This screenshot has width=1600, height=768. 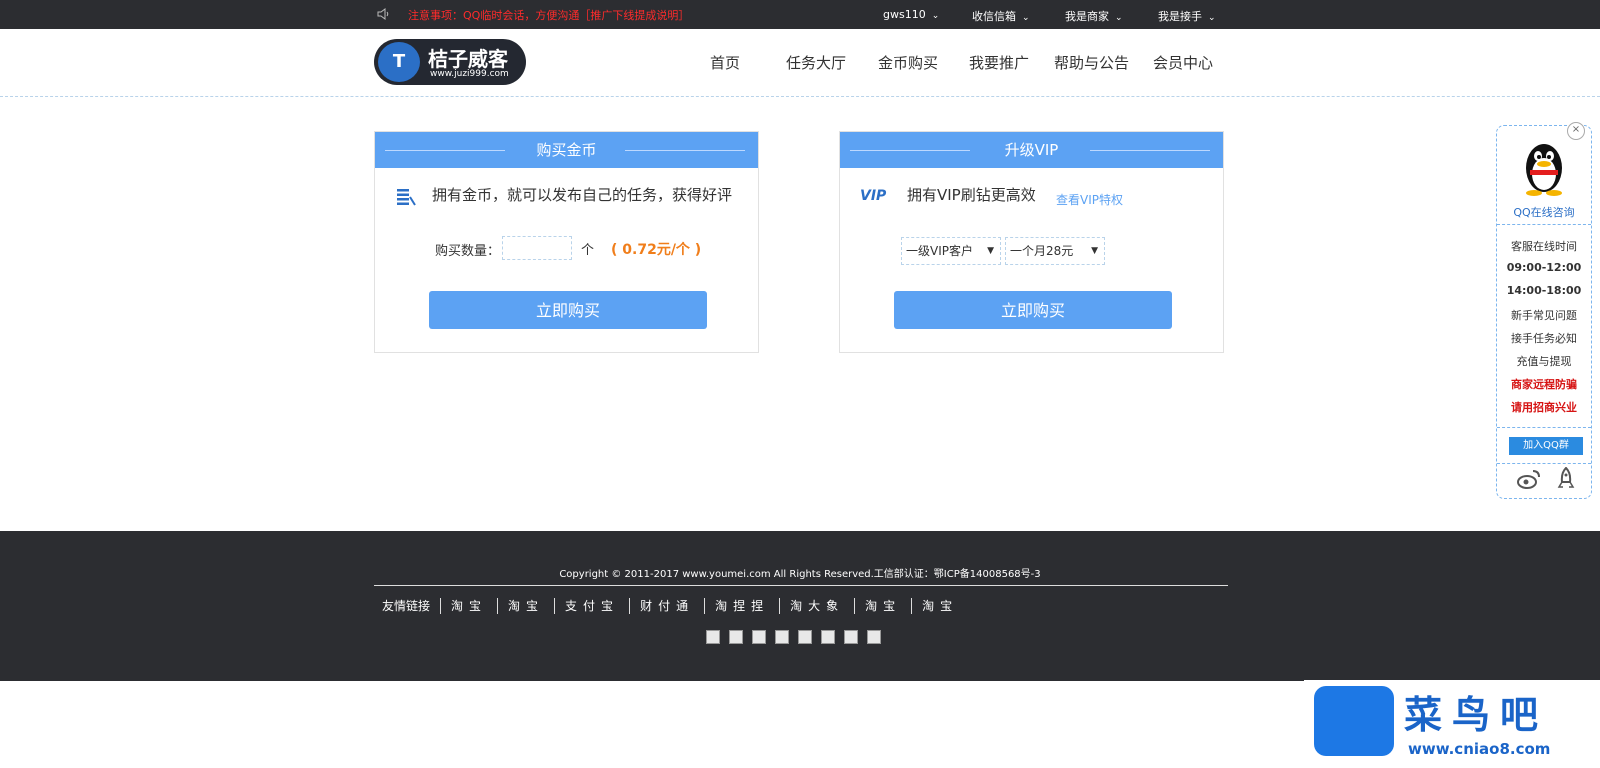 I want to click on side-link-faq: 新手常见问题, so click(x=1544, y=315).